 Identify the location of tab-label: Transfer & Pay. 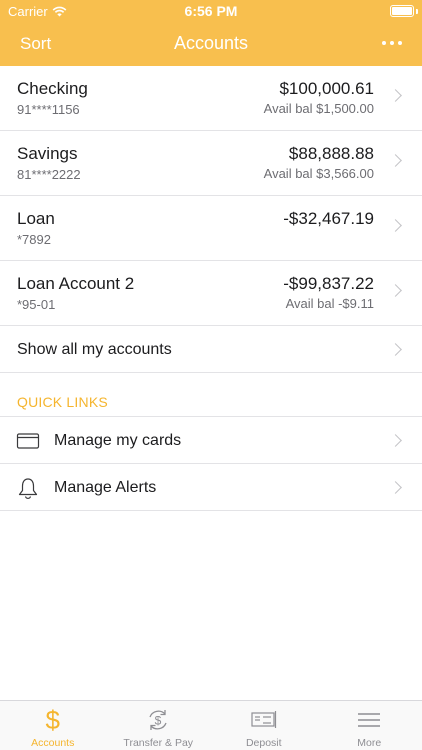
(158, 743).